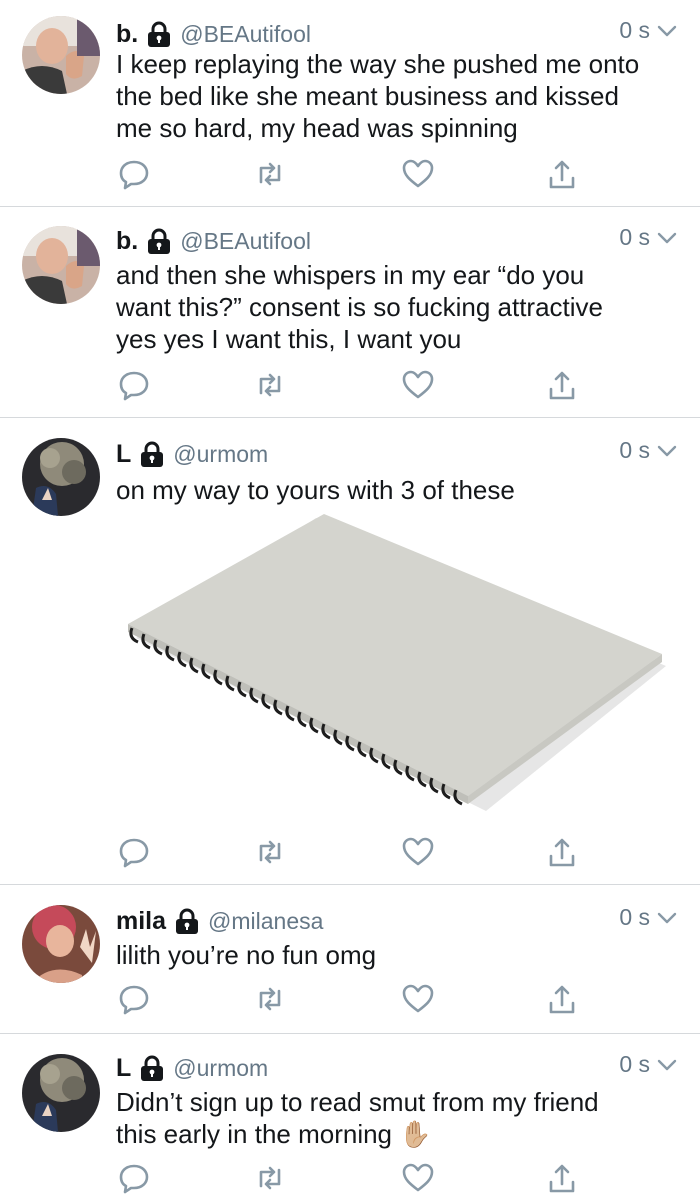  What do you see at coordinates (265, 921) in the screenshot?
I see `user-handle: @milanesa` at bounding box center [265, 921].